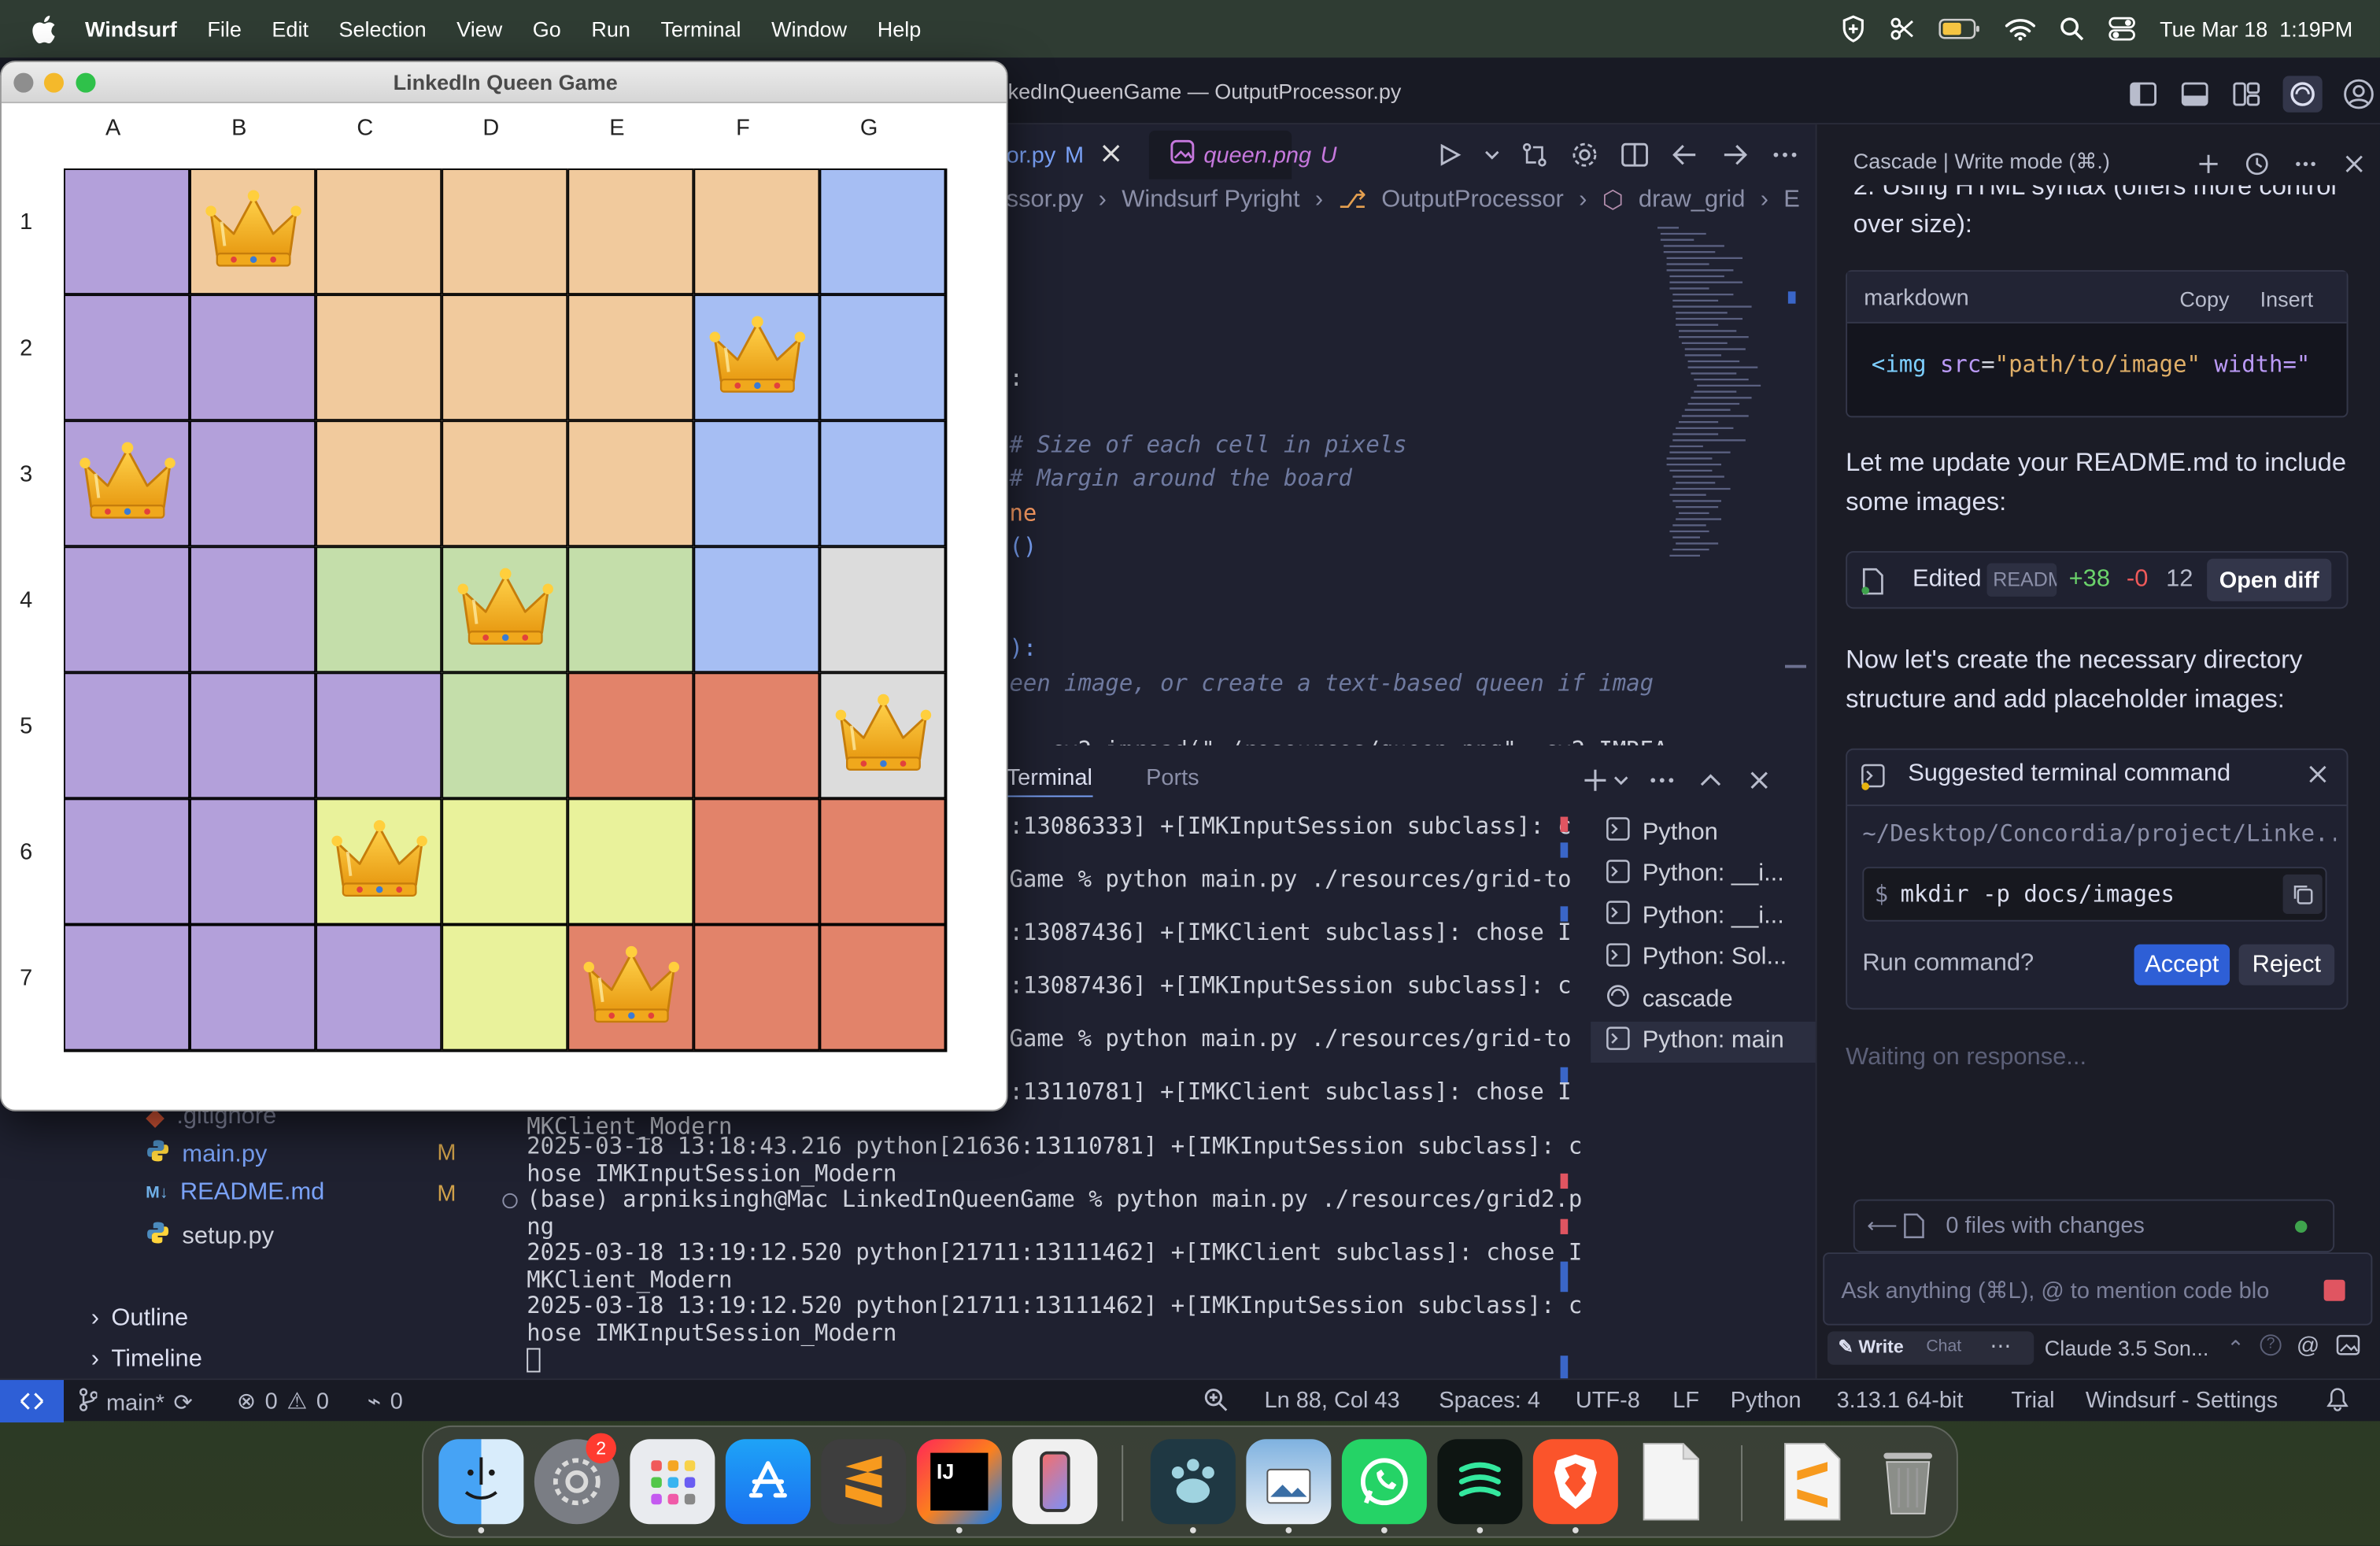 Image resolution: width=2380 pixels, height=1546 pixels. Describe the element at coordinates (253, 735) in the screenshot. I see `board-cell-B5` at that location.